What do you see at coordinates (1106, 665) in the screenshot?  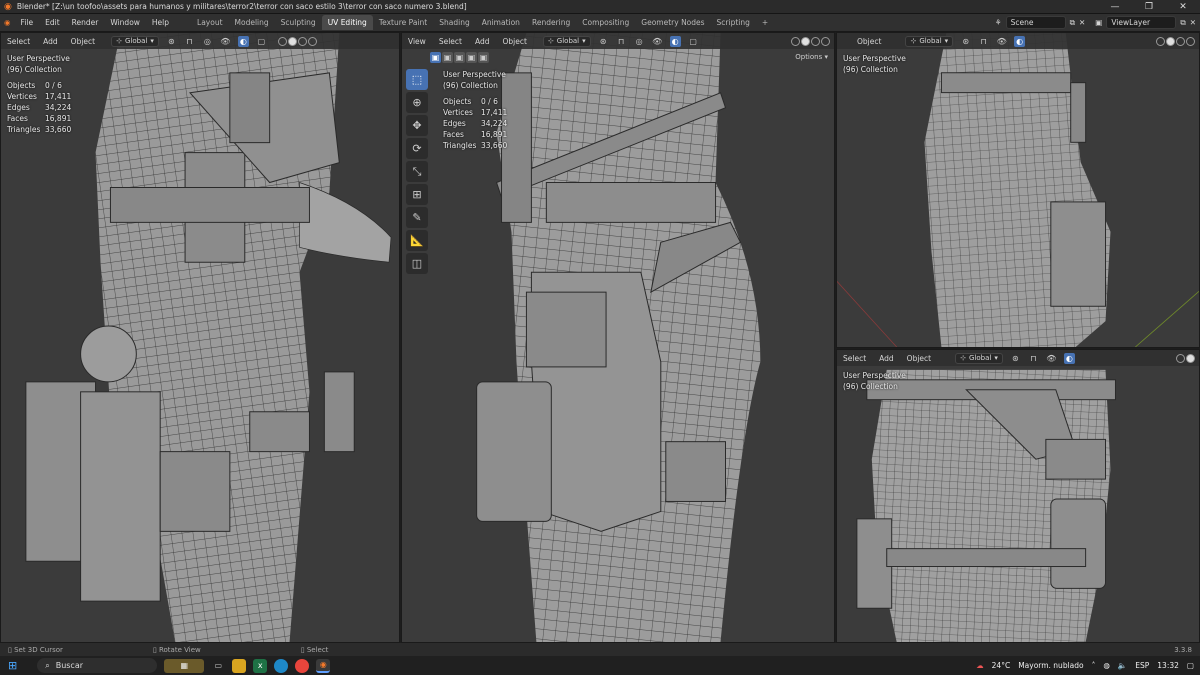 I see `network-icon: ◍` at bounding box center [1106, 665].